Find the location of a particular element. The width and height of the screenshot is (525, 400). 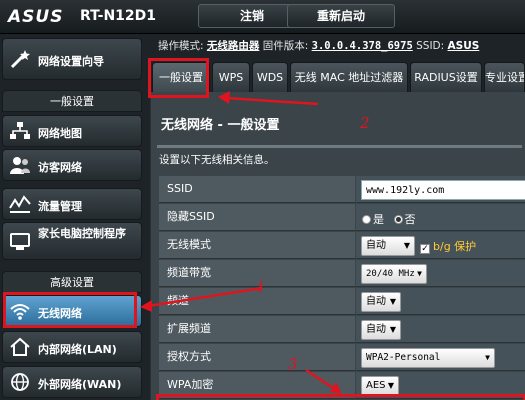

hide-ssid-radio-group: 是 否 is located at coordinates (392, 219).